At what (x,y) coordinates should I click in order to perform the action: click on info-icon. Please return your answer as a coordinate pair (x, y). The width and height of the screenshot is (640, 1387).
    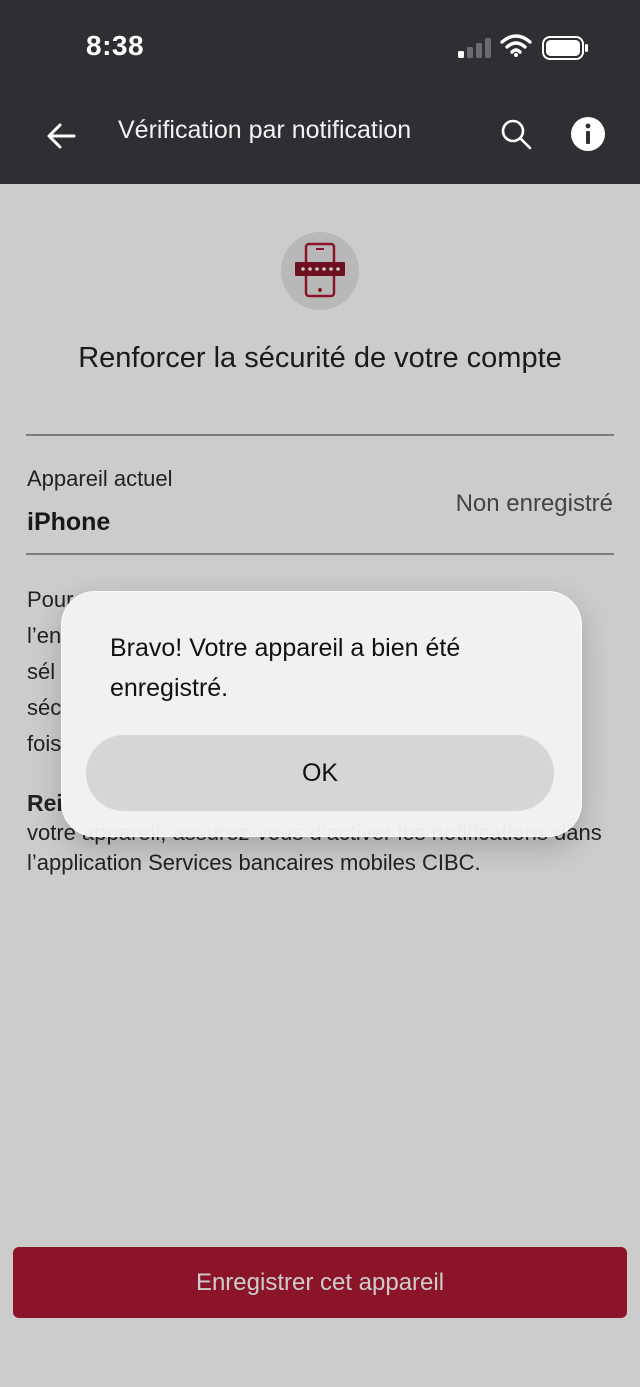
    Looking at the image, I should click on (588, 134).